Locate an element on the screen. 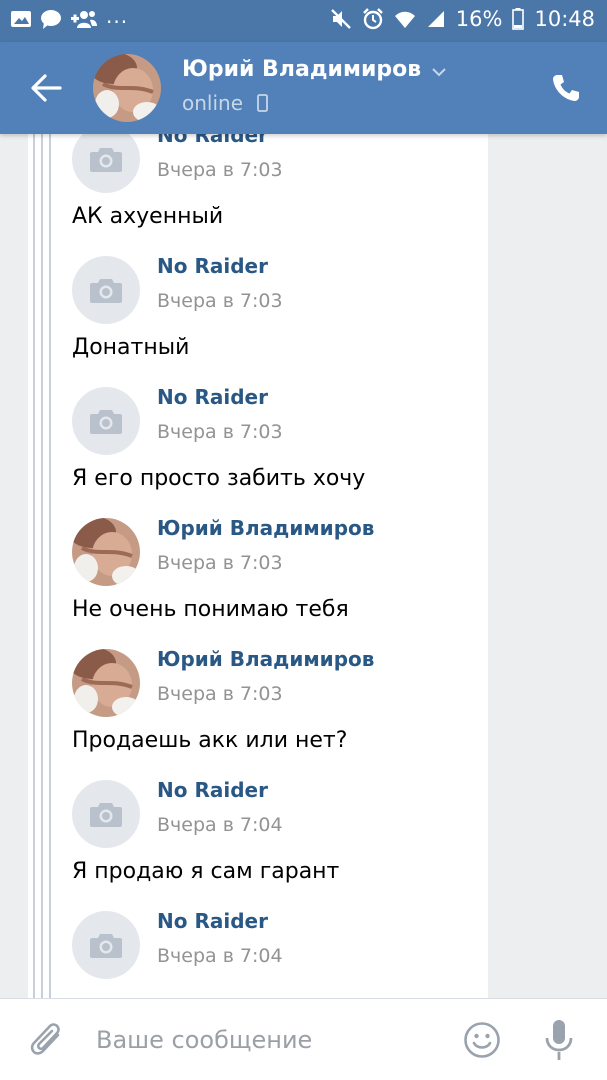 This screenshot has height=1080, width=607. message-text: АК ахуенный is located at coordinates (148, 216).